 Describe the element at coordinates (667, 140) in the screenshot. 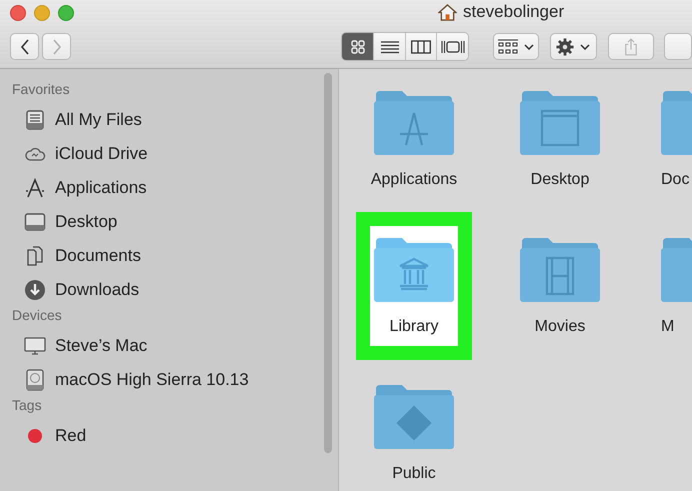

I see `folder-item: Doc` at that location.